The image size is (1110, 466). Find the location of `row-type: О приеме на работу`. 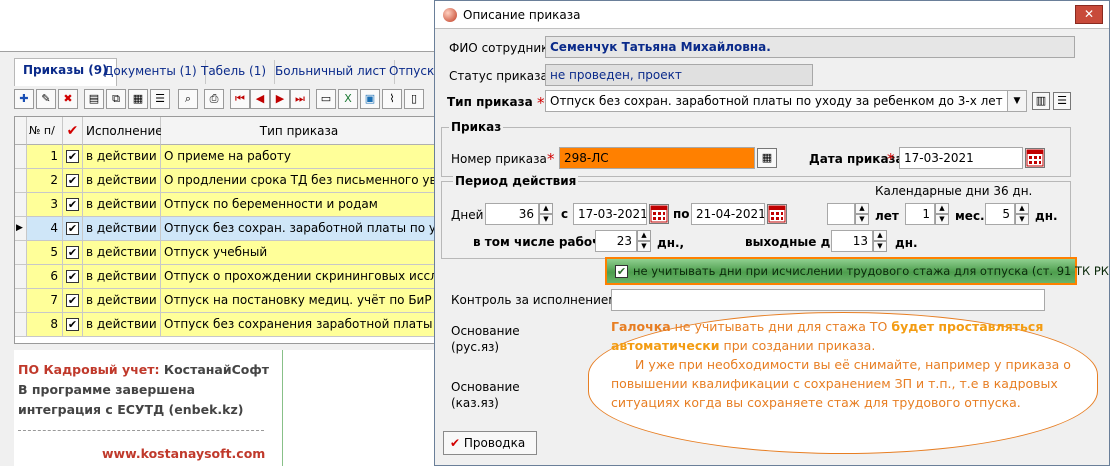

row-type: О приеме на работу is located at coordinates (298, 157).